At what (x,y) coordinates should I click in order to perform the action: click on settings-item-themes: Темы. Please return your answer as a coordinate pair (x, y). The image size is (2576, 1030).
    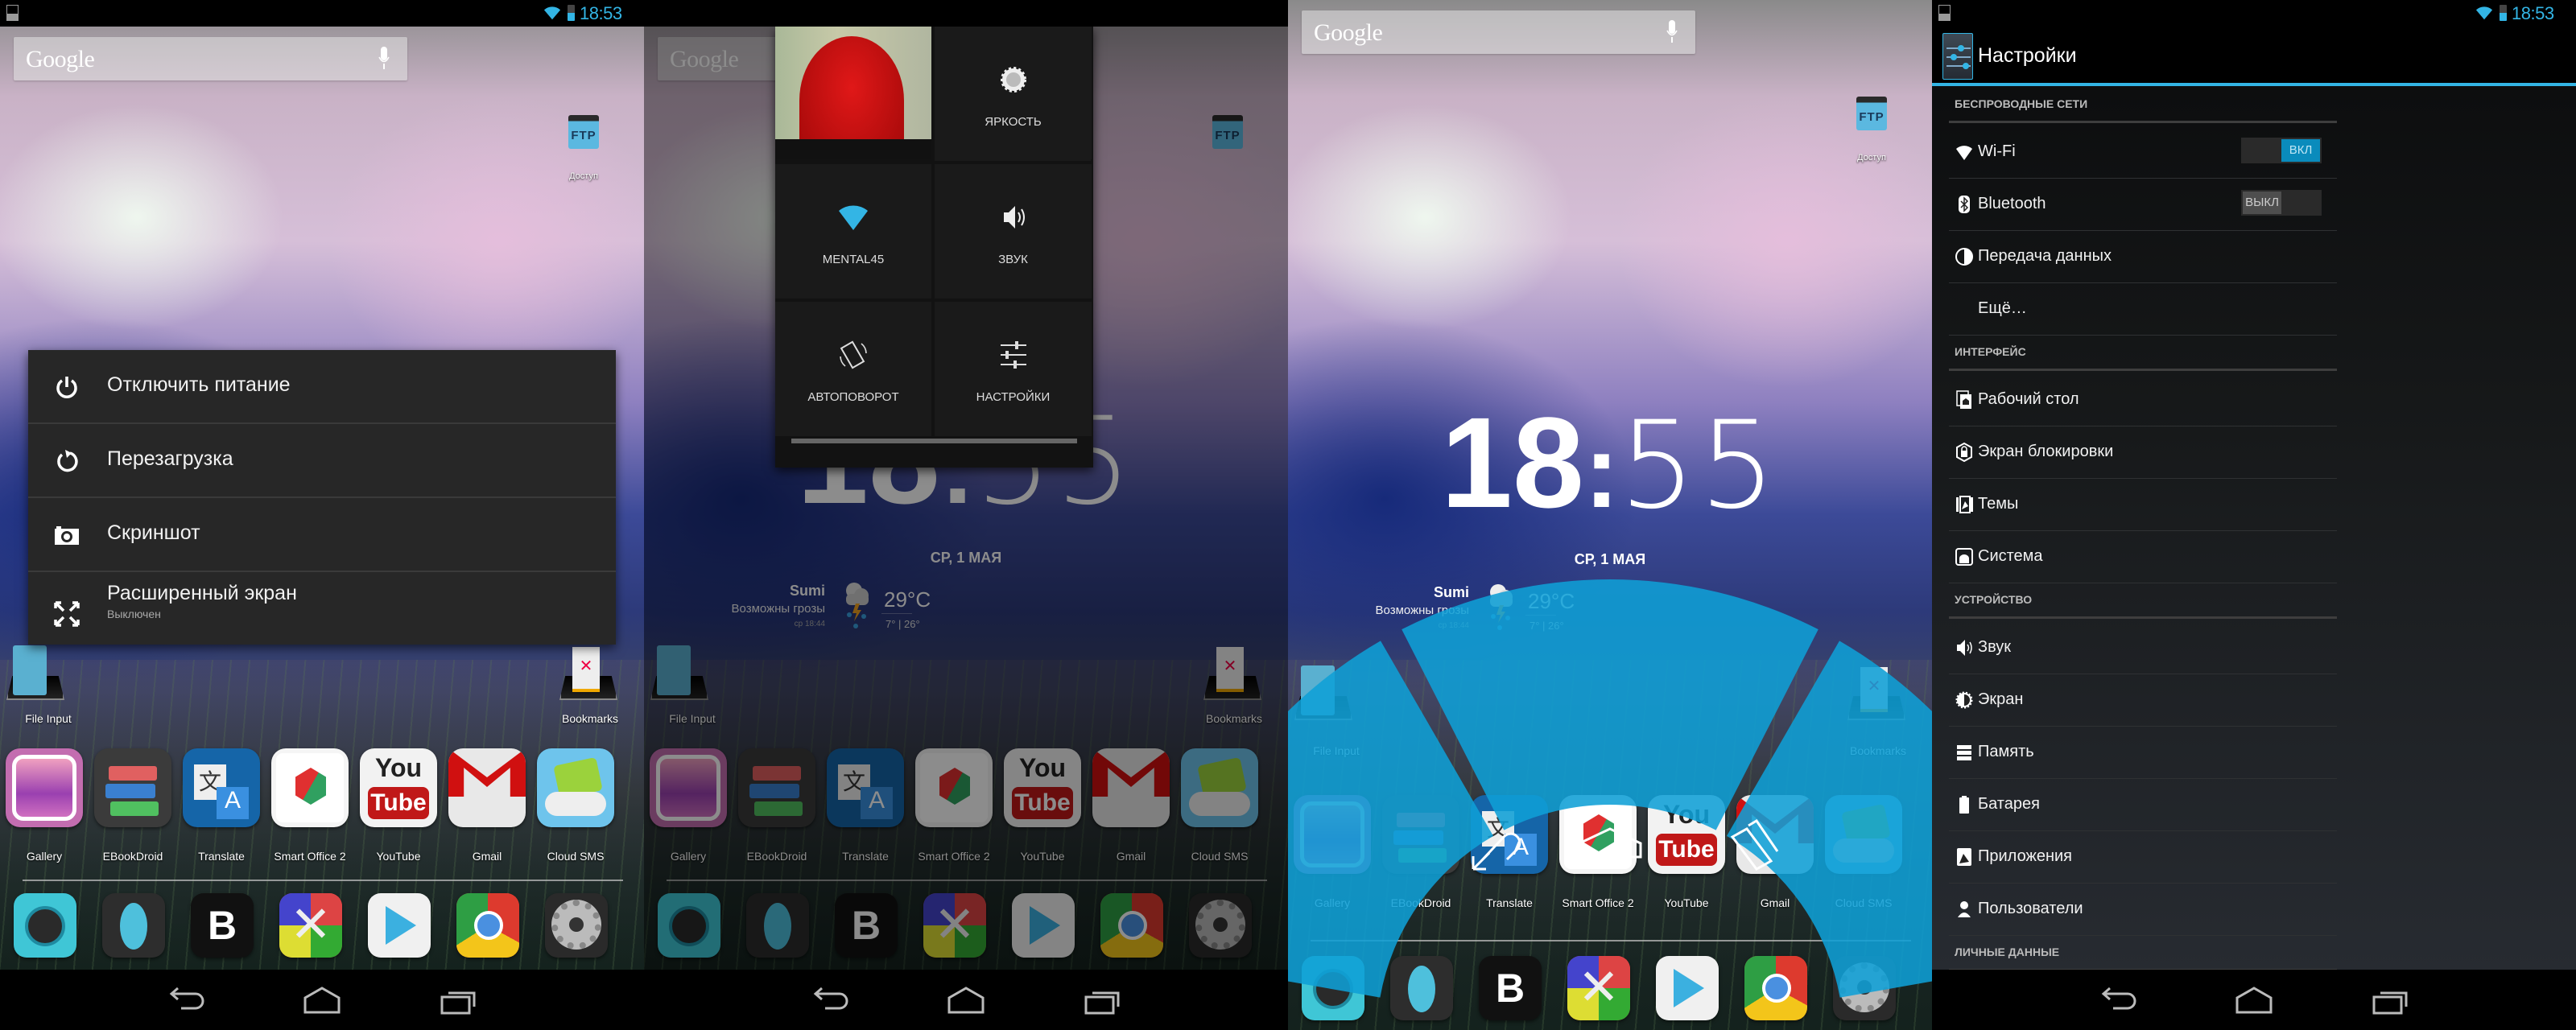
    Looking at the image, I should click on (2143, 505).